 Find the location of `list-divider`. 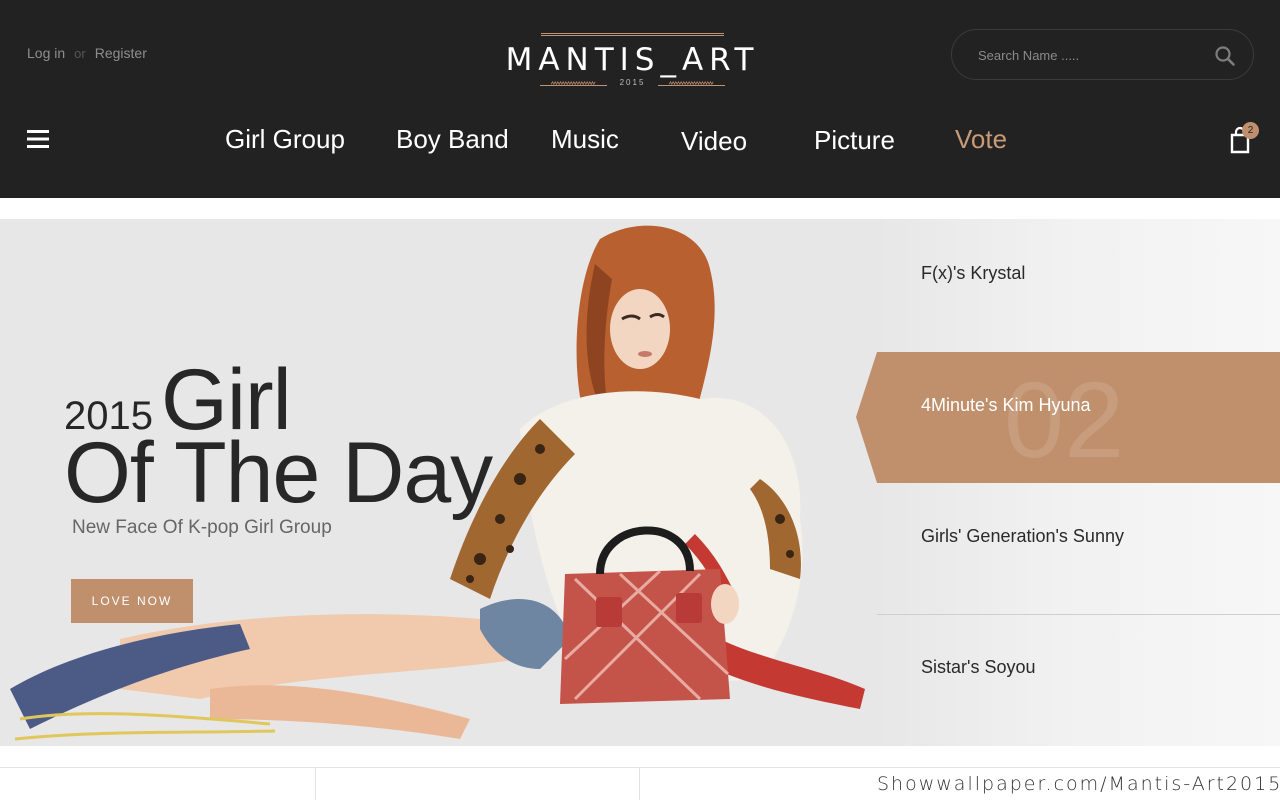

list-divider is located at coordinates (1078, 614).